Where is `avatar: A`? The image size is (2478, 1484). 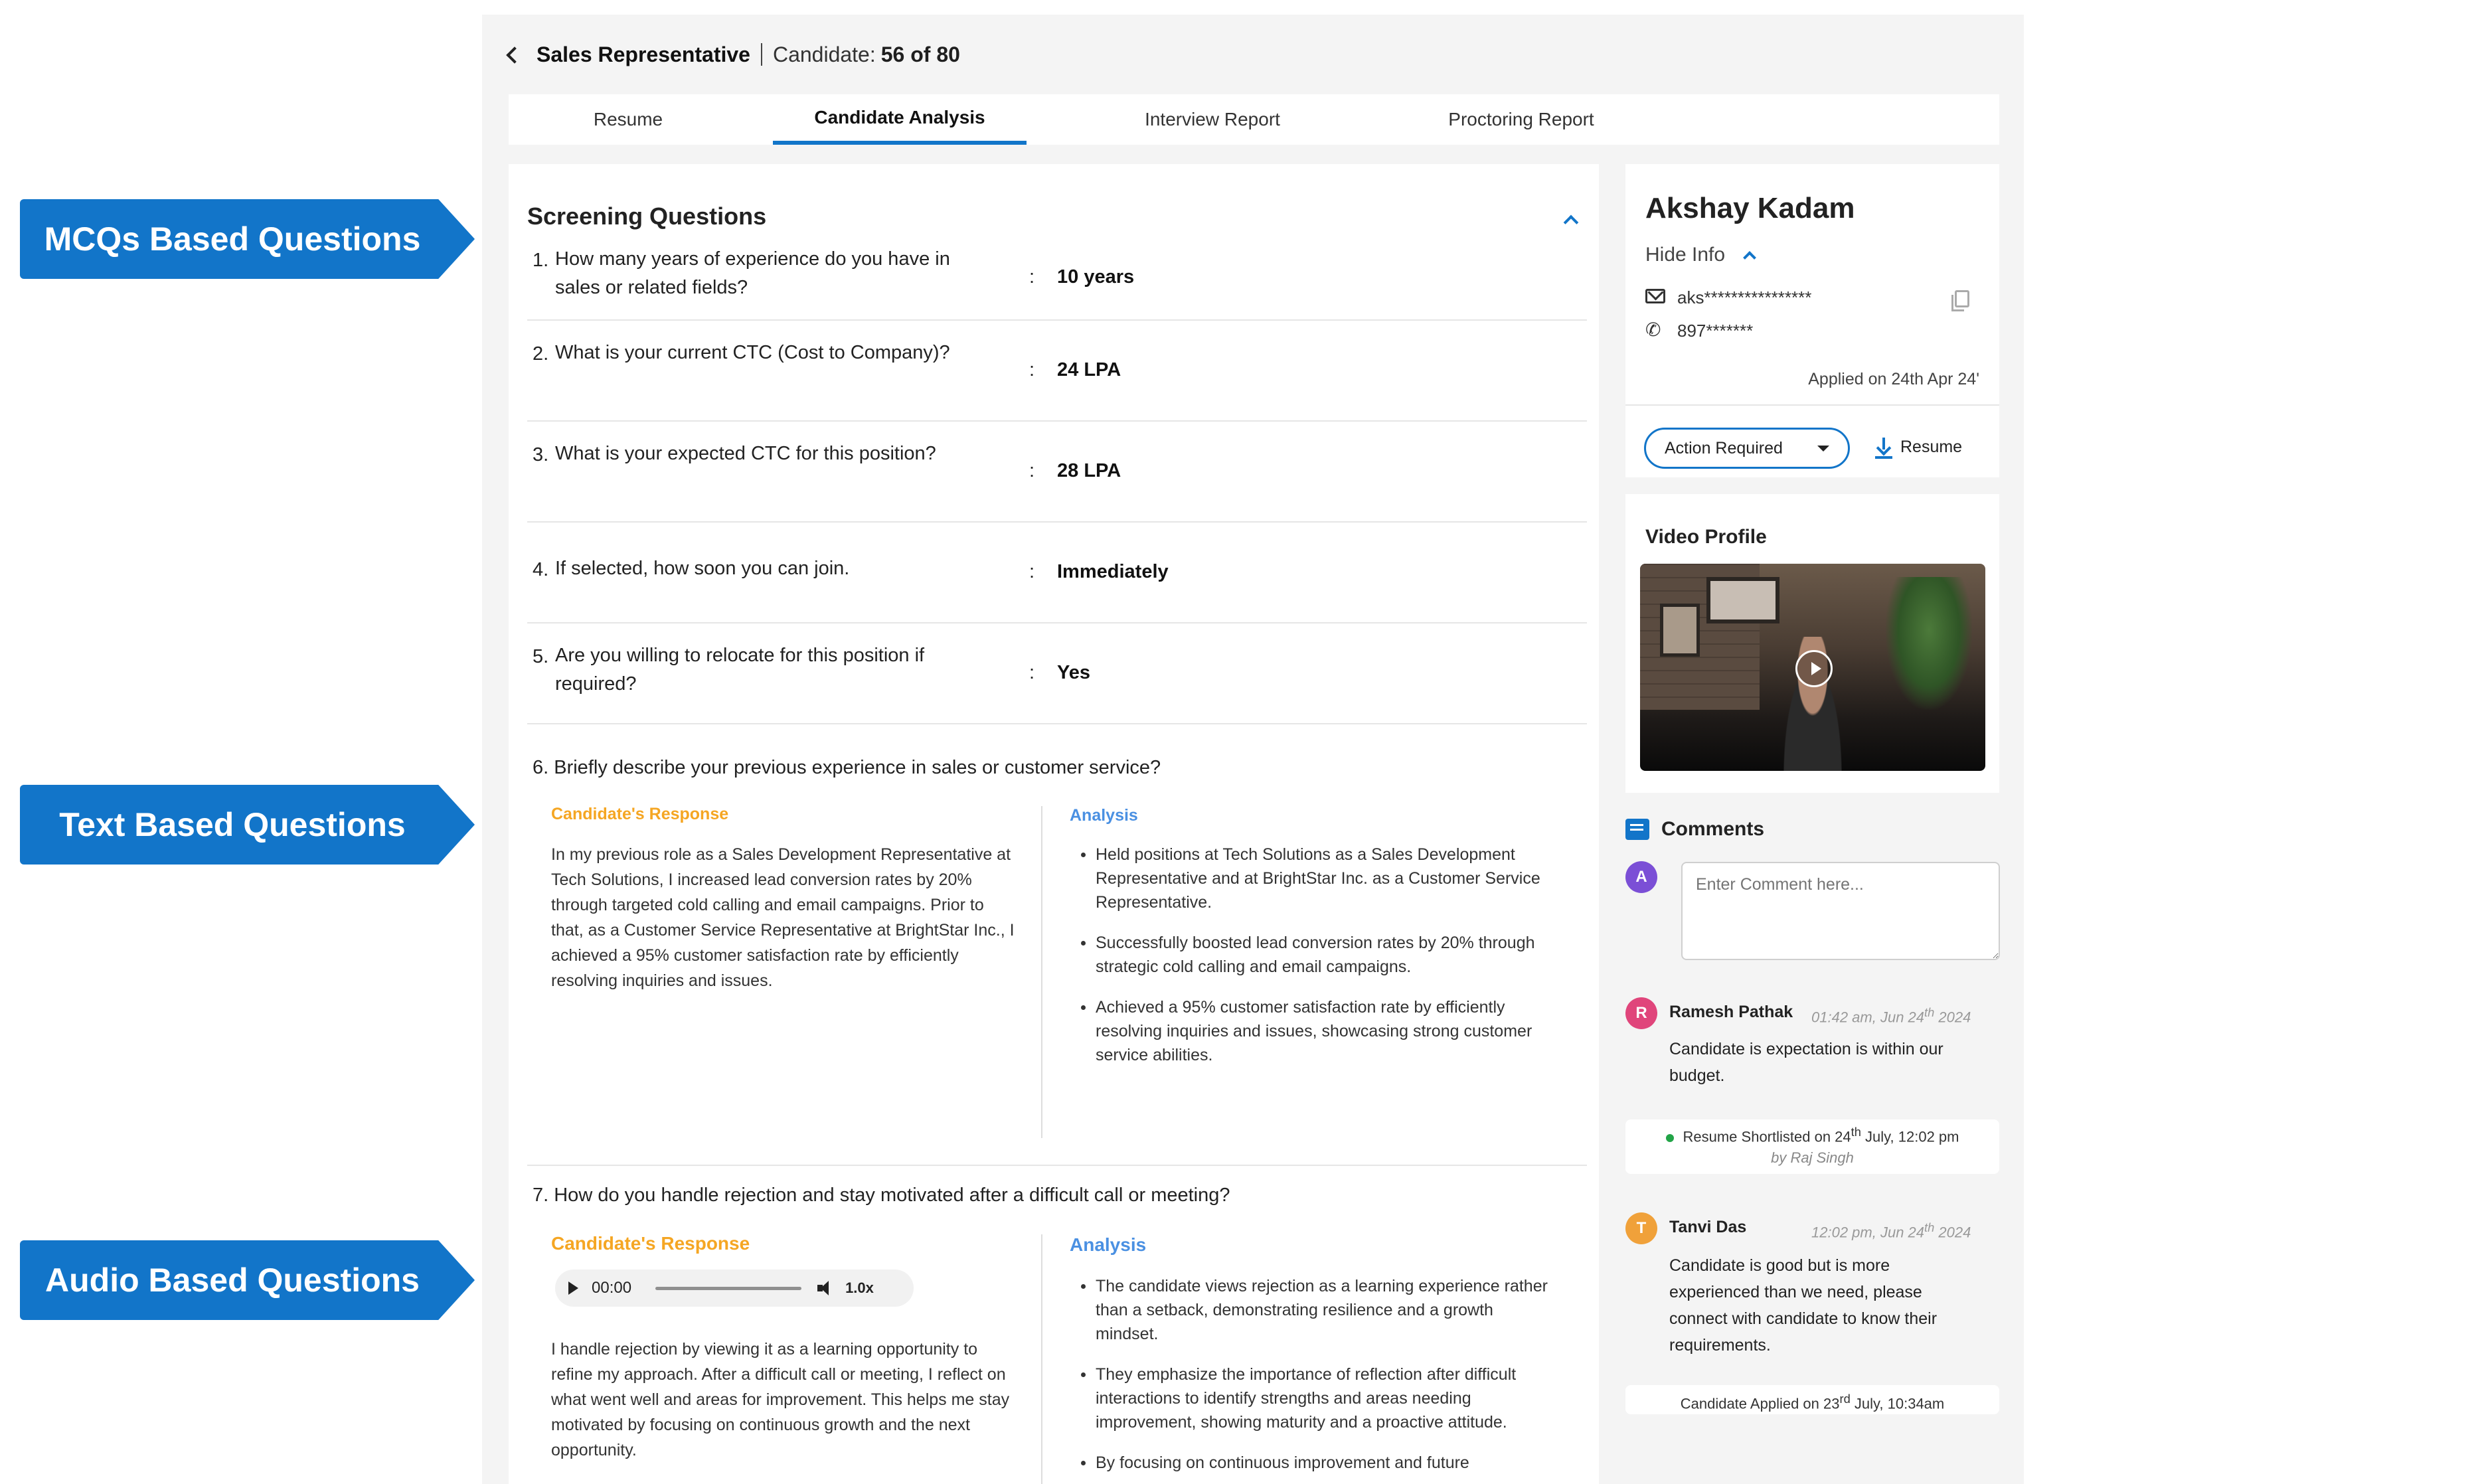 avatar: A is located at coordinates (1641, 877).